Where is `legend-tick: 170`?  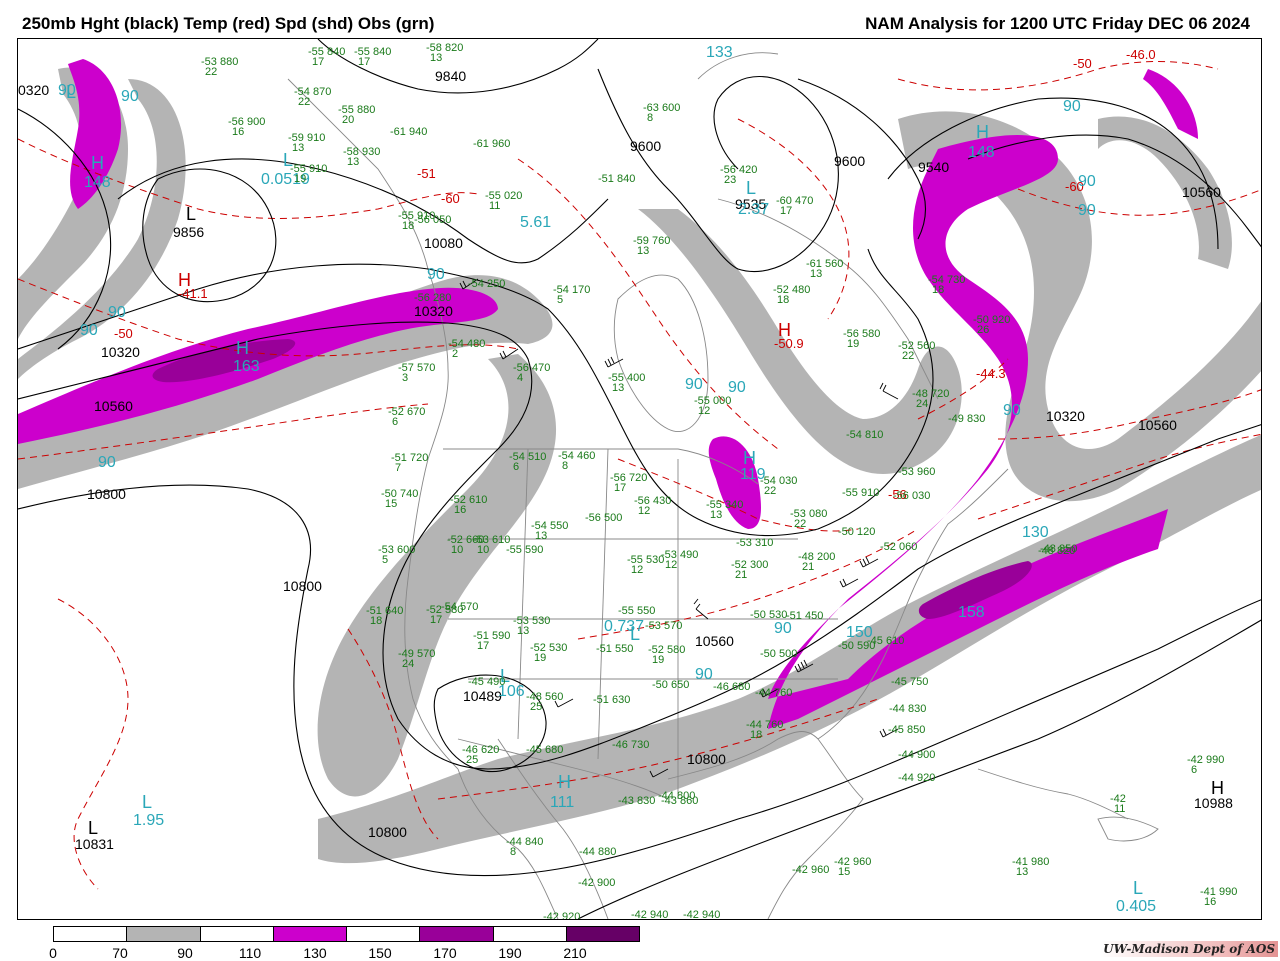
legend-tick: 170 is located at coordinates (445, 953).